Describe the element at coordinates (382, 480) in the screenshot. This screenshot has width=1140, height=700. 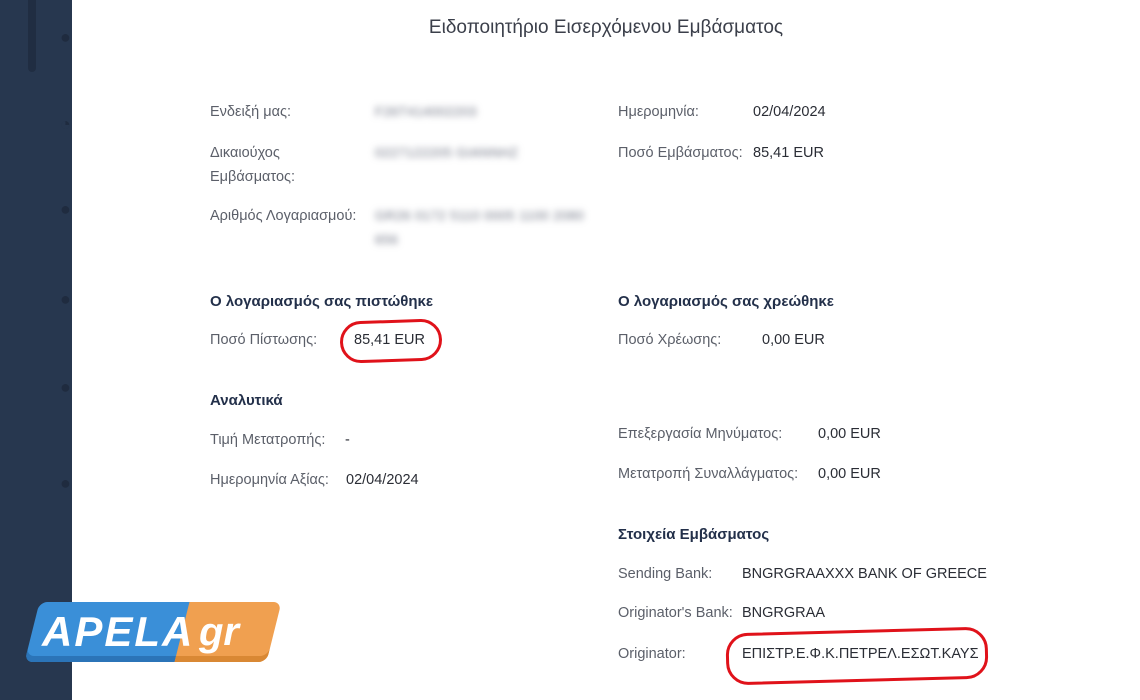
I see `value-date-value: 02/04/2024` at that location.